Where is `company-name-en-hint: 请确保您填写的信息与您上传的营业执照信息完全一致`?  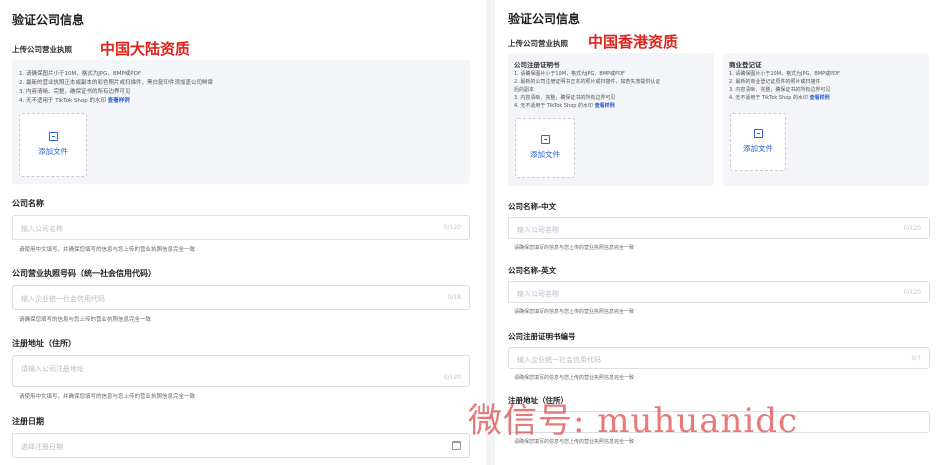 company-name-en-hint: 请确保您填写的信息与您上传的营业执照信息完全一致 is located at coordinates (574, 312).